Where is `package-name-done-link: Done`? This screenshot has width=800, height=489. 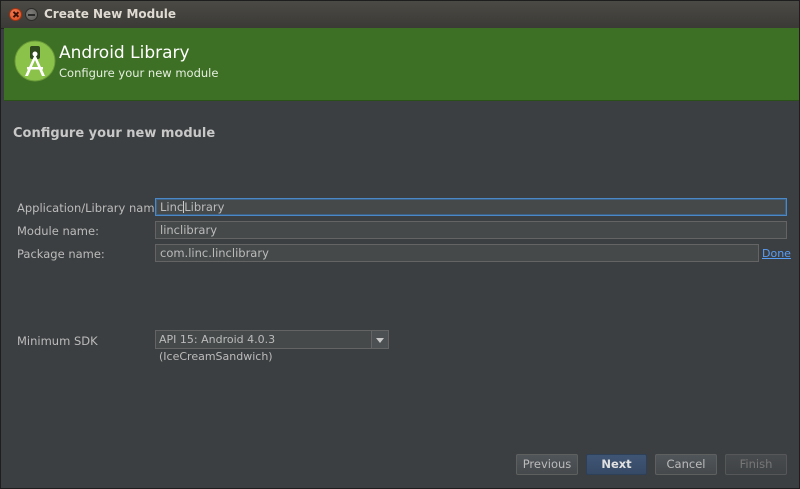 package-name-done-link: Done is located at coordinates (776, 253).